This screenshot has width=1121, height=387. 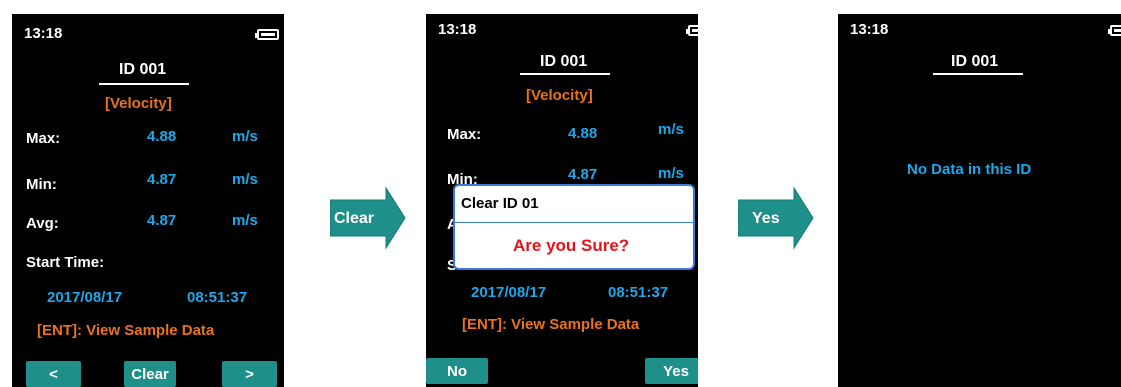 I want to click on dialog-message: Are you Sure?, so click(x=571, y=245).